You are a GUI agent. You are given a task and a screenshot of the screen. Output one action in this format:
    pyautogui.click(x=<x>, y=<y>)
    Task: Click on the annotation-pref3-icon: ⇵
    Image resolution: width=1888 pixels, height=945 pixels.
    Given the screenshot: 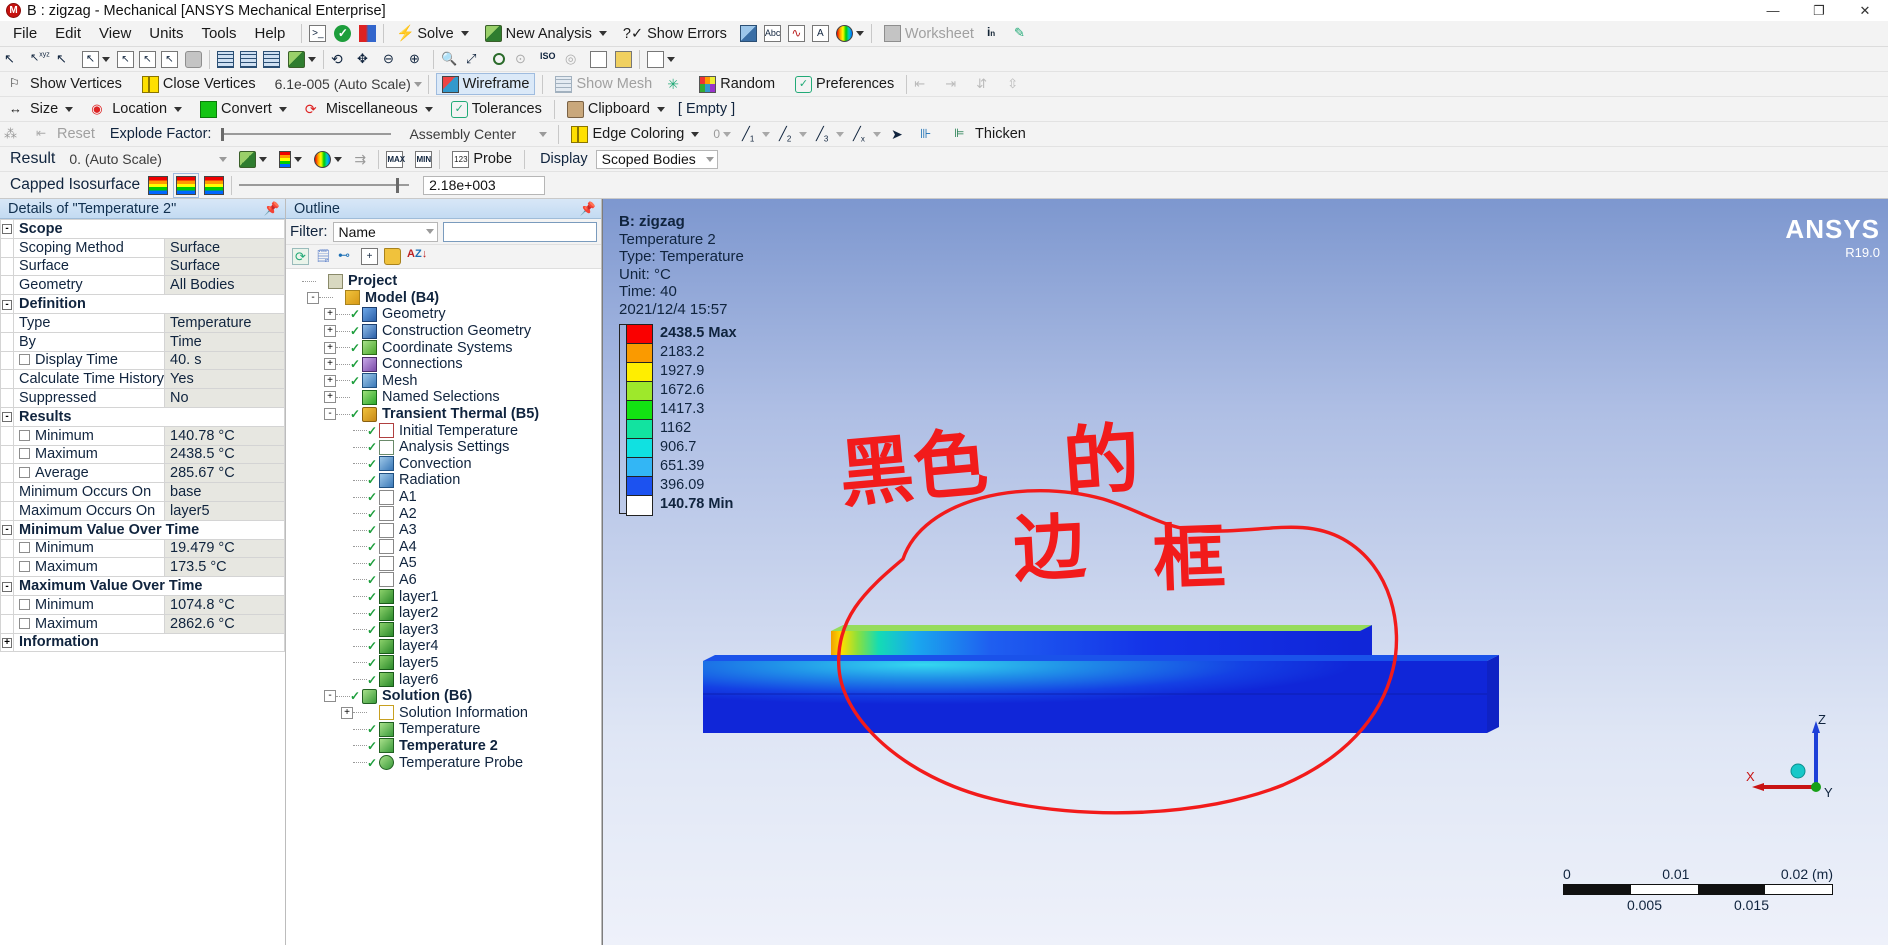 What is the action you would take?
    pyautogui.click(x=984, y=84)
    